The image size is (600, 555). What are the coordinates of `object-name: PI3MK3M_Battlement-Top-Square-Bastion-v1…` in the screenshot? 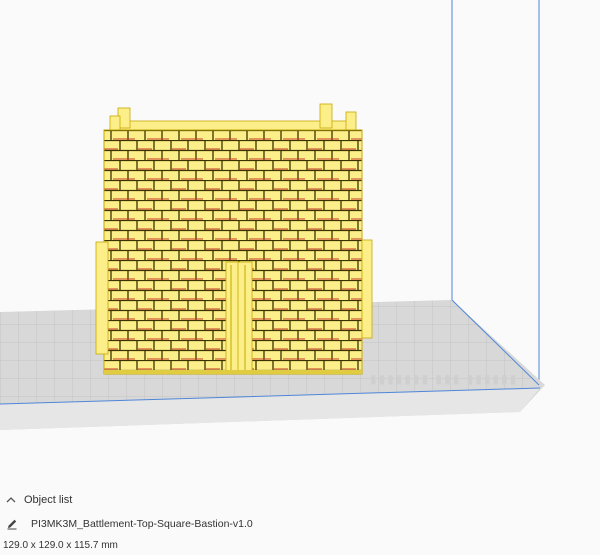 It's located at (142, 524).